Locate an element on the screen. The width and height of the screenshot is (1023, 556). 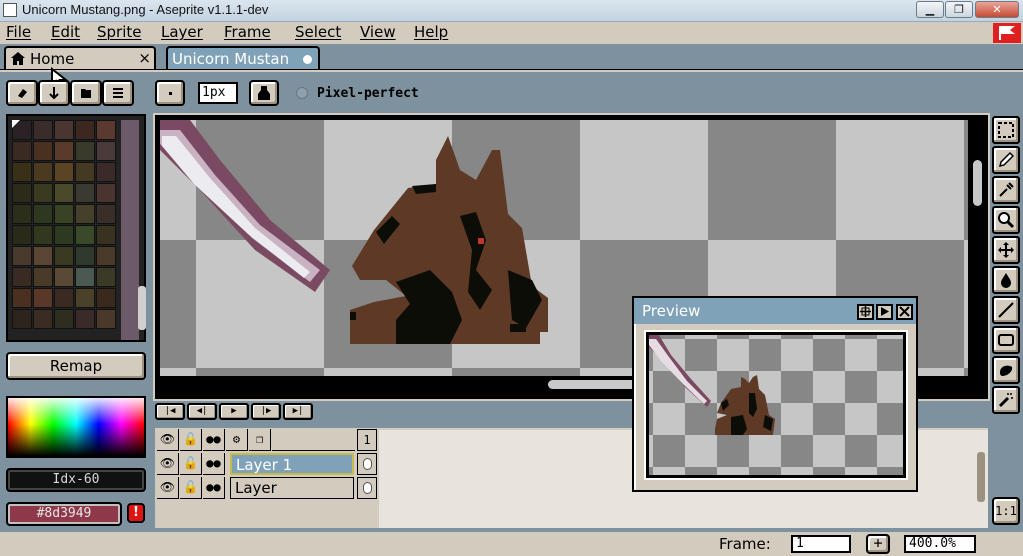
maximize-button: ❐ is located at coordinates (959, 9).